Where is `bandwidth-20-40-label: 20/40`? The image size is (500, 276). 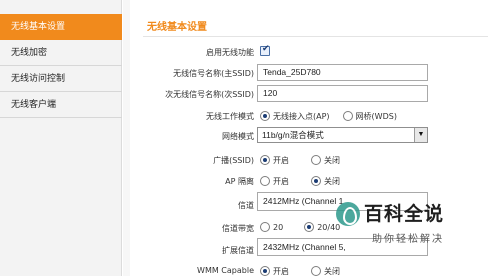
bandwidth-20-40-label: 20/40 is located at coordinates (329, 227).